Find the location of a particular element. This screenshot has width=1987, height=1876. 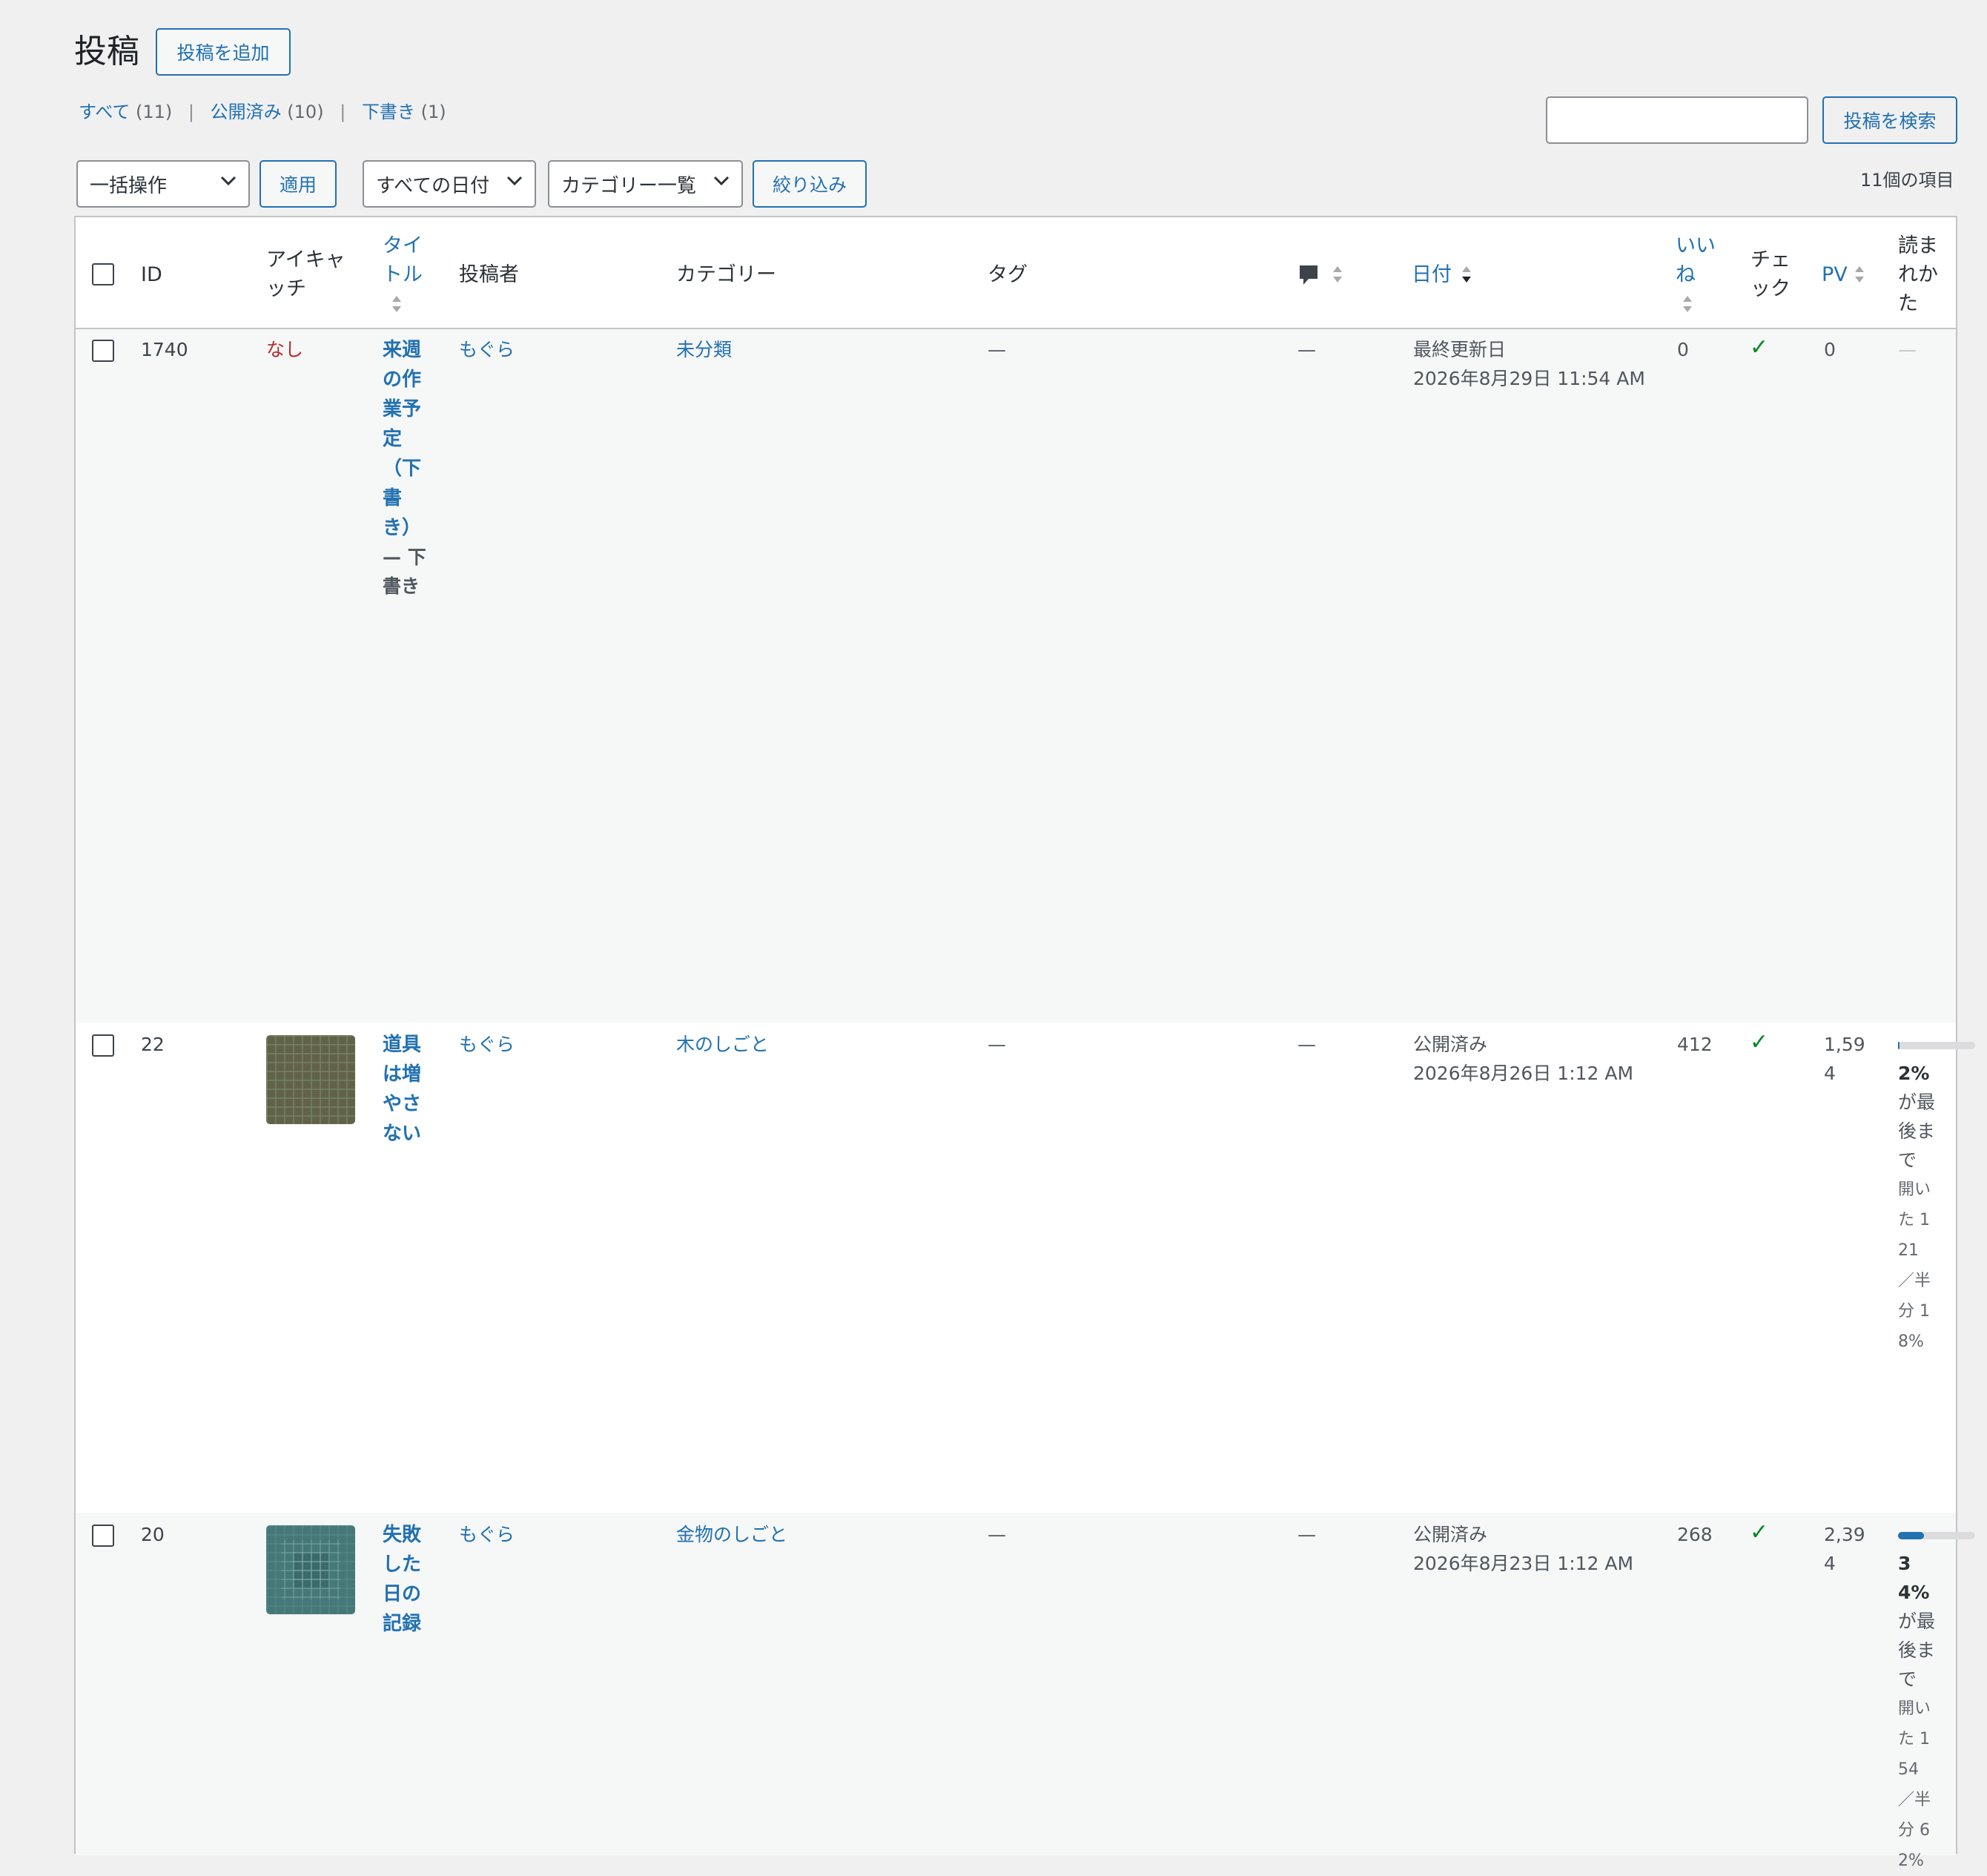

post-state: — 下書き is located at coordinates (404, 572).